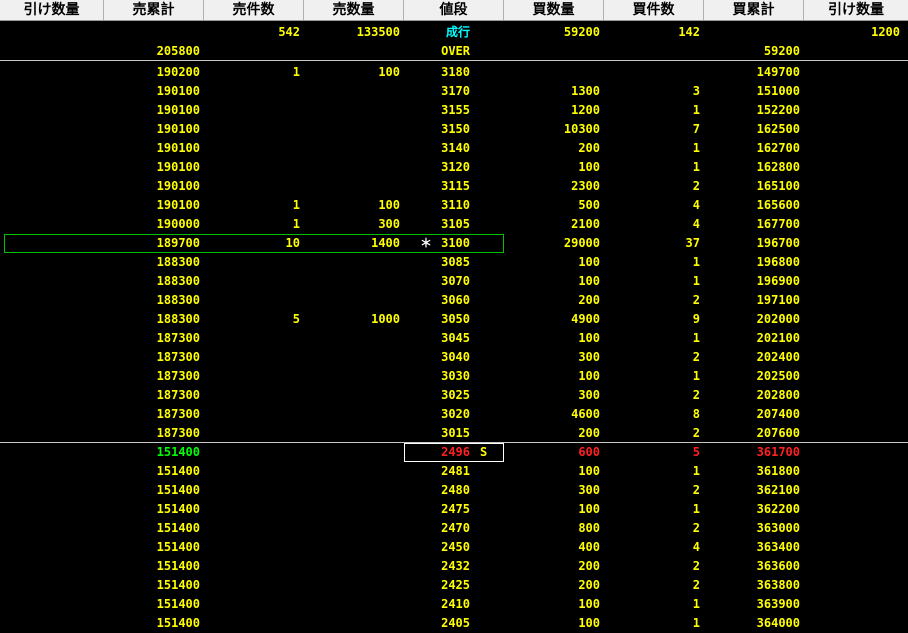 The height and width of the screenshot is (633, 908). I want to click on price-row: 151400 2432 200 2 363600, so click(454, 566).